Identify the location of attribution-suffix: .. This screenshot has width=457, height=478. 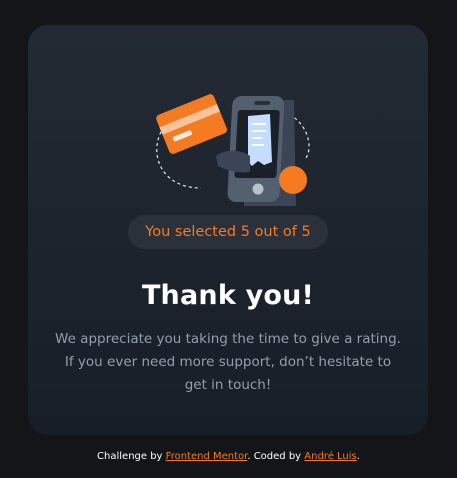
(358, 456).